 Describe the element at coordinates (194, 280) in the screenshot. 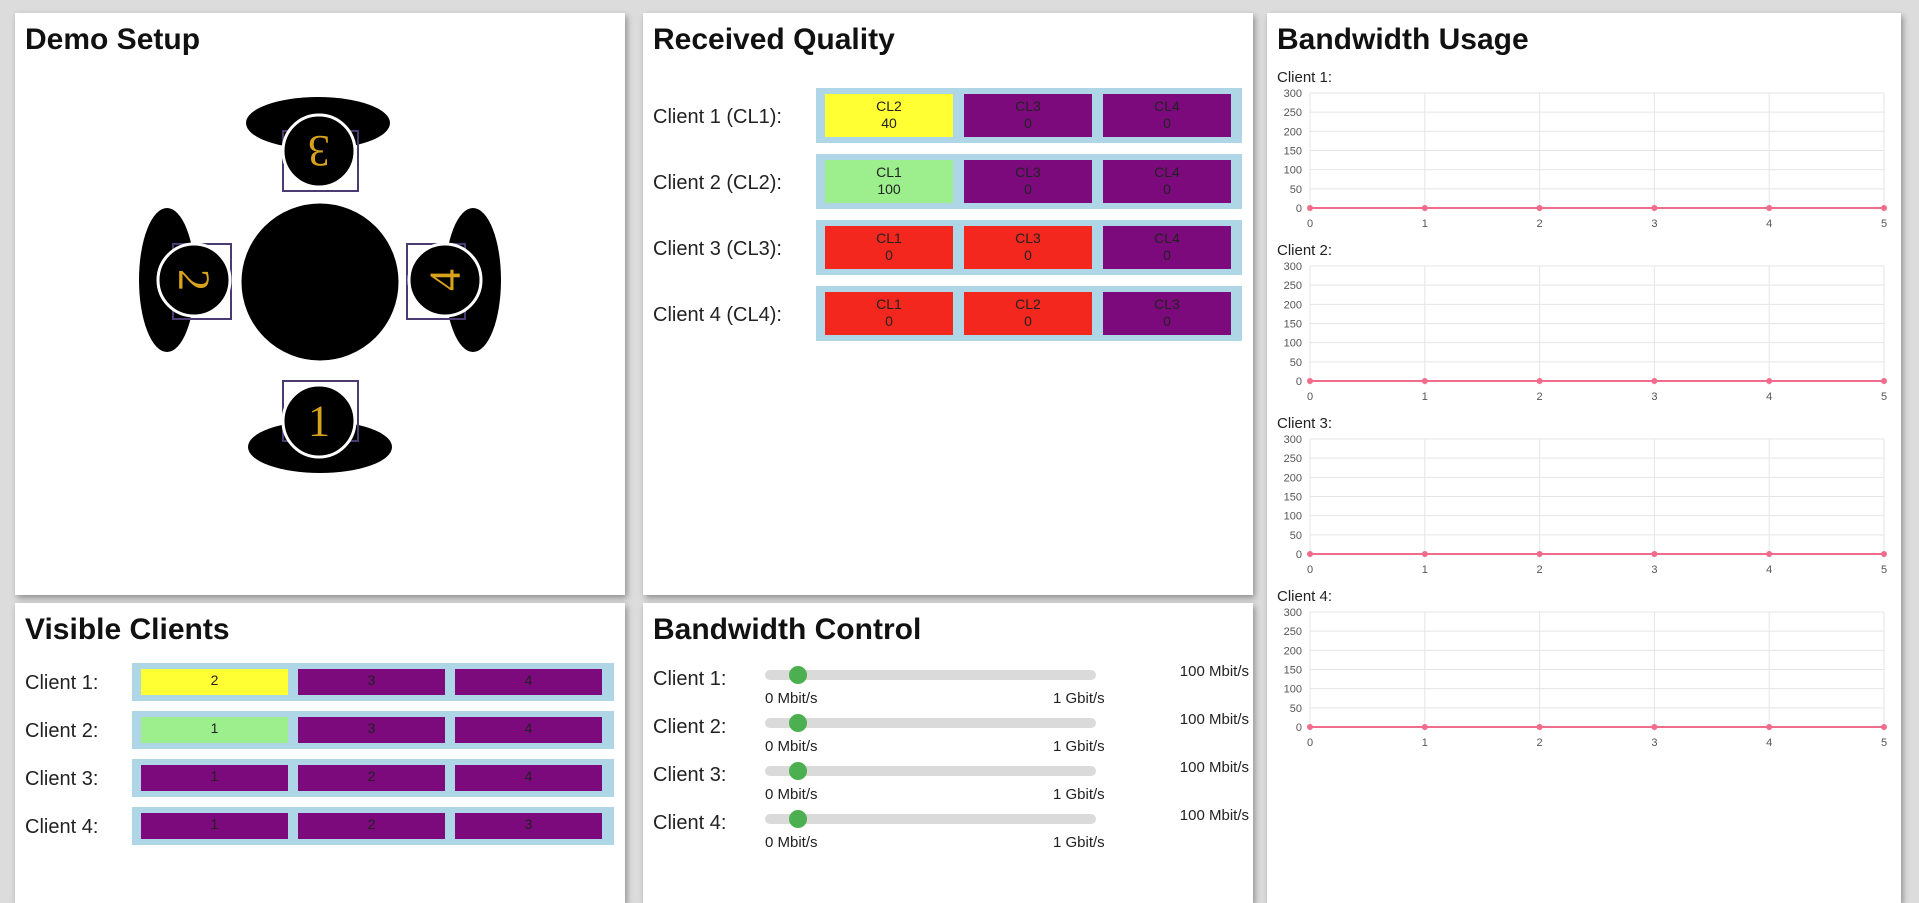

I see `seat-2-label: 2` at that location.